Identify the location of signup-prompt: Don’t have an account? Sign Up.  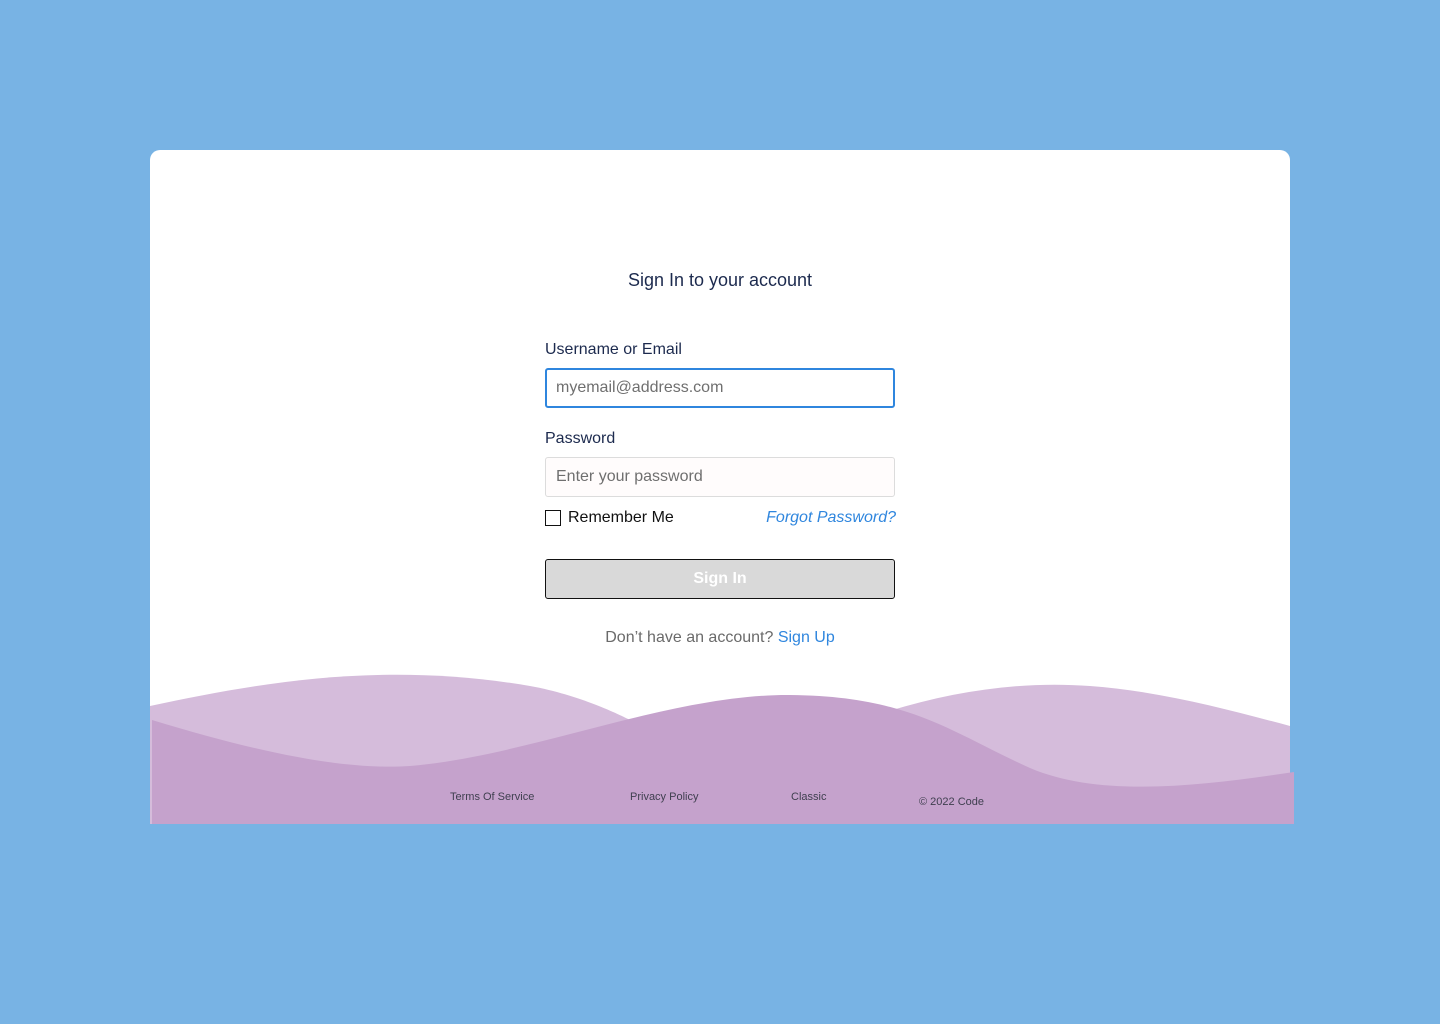
(720, 638).